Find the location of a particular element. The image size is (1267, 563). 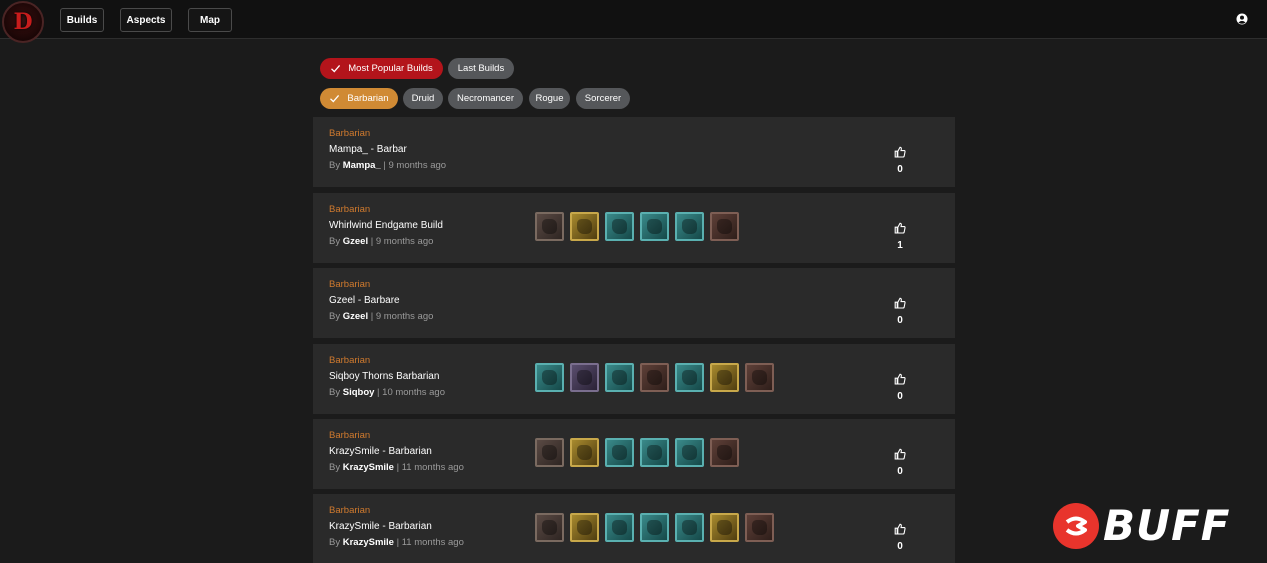

top-navigation-bar: D Builds Aspects Map is located at coordinates (633, 21).